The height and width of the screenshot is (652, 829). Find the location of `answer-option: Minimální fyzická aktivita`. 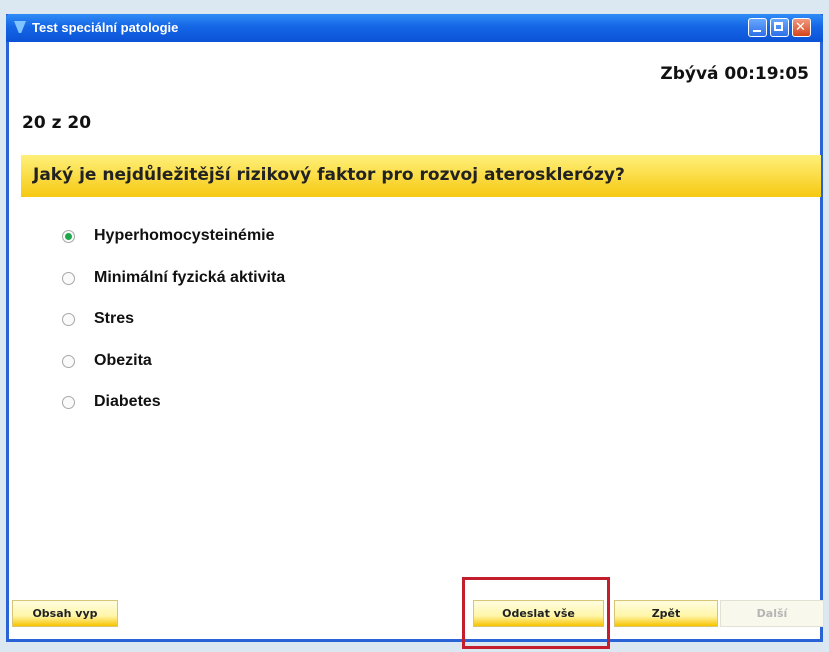

answer-option: Minimální fyzická aktivita is located at coordinates (173, 287).